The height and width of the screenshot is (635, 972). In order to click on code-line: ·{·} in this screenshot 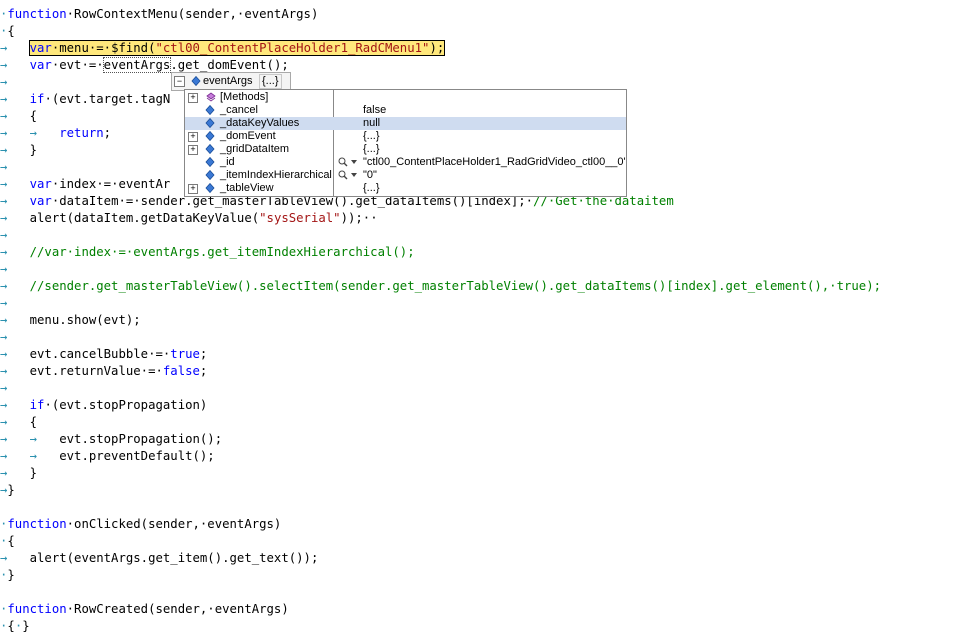, I will do `click(15, 626)`.